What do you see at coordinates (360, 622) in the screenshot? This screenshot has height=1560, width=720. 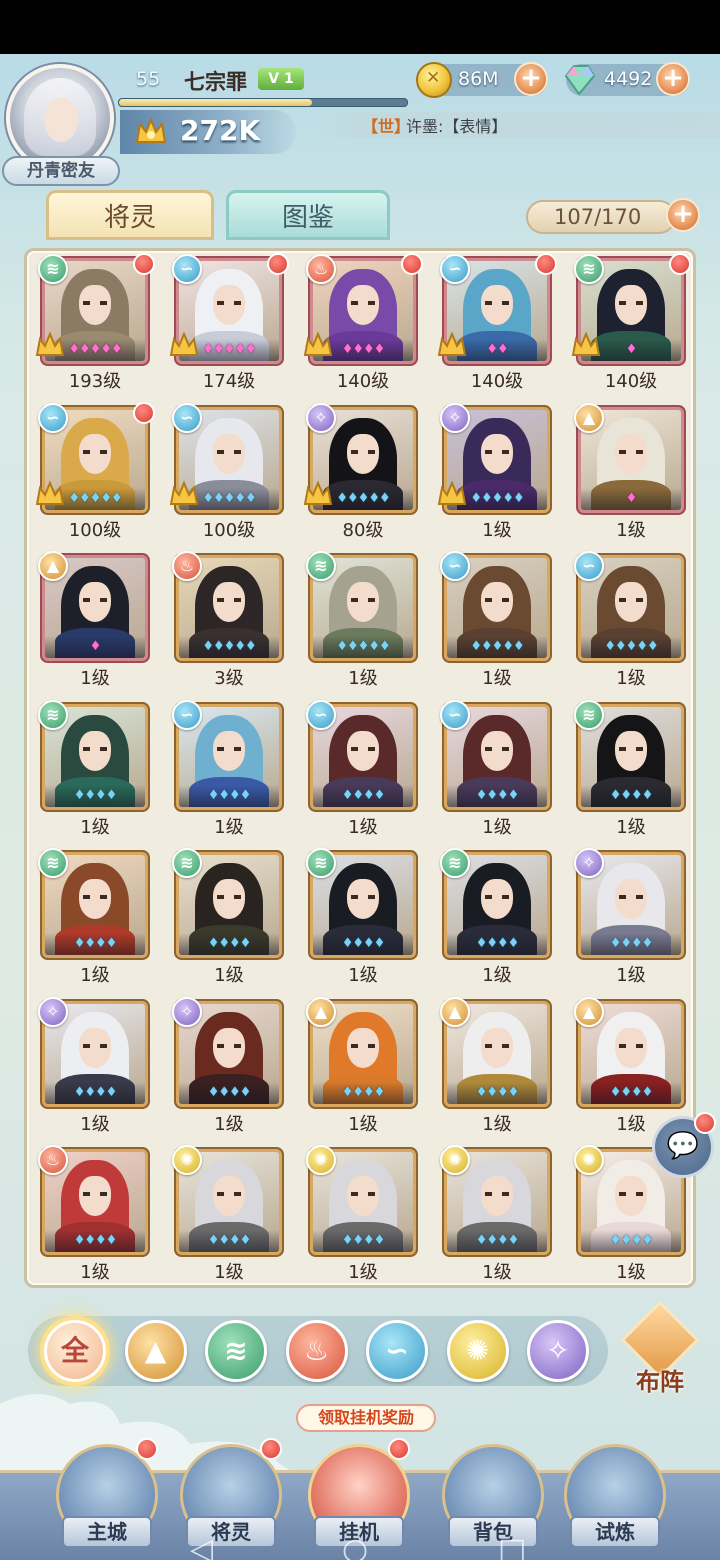 I see `hero-card: ♦♦♦♦♦ ≋ 1级` at bounding box center [360, 622].